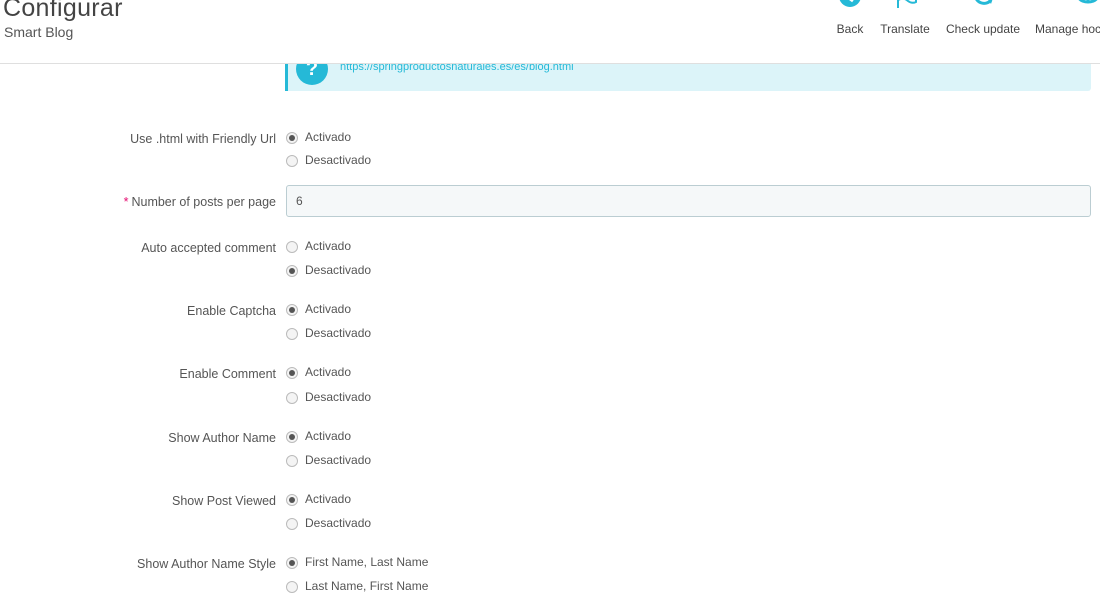 This screenshot has height=598, width=1100. What do you see at coordinates (203, 139) in the screenshot?
I see `field-label: Use .html with Friendly Url` at bounding box center [203, 139].